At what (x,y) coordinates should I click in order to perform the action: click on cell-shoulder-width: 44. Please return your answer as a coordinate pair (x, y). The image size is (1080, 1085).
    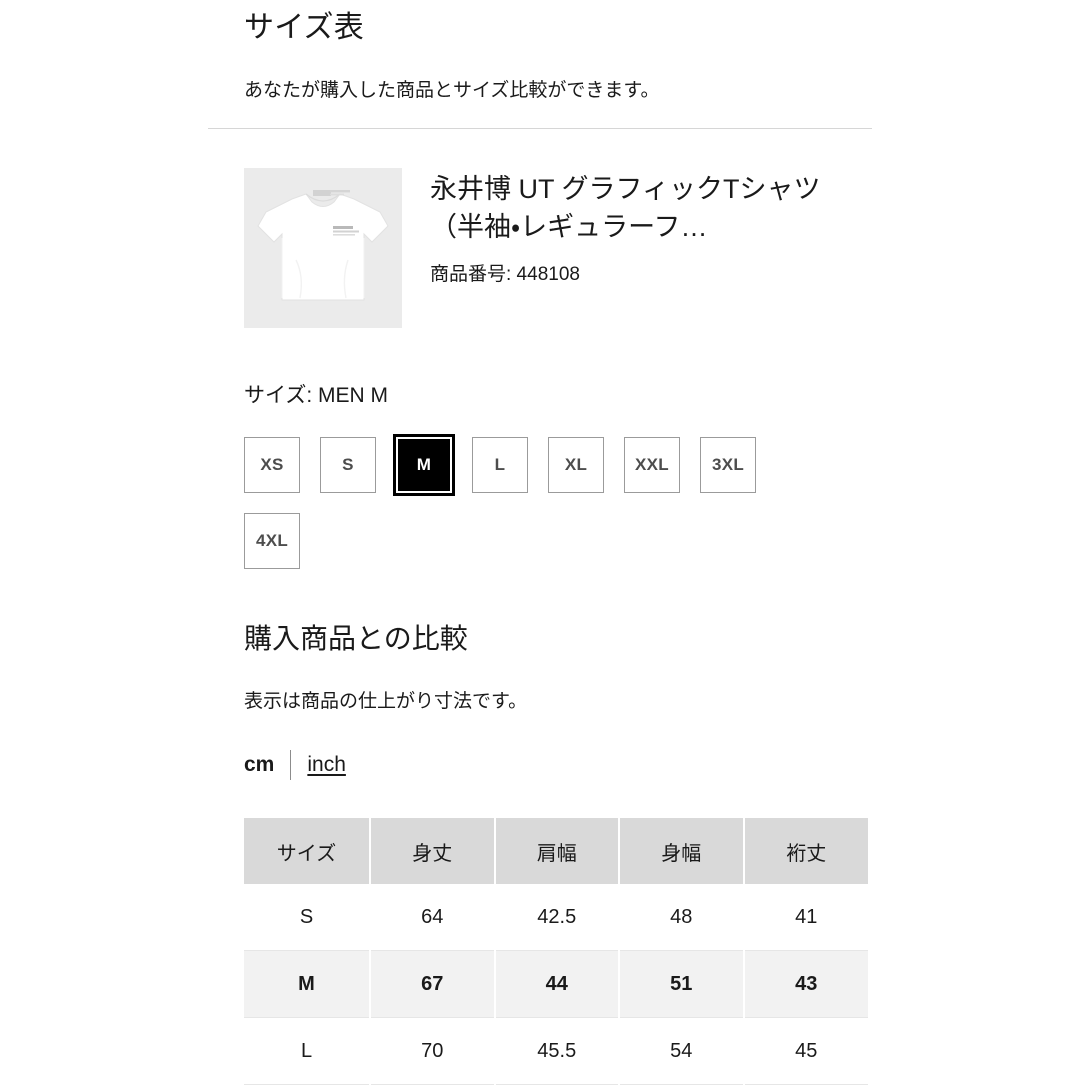
    Looking at the image, I should click on (557, 984).